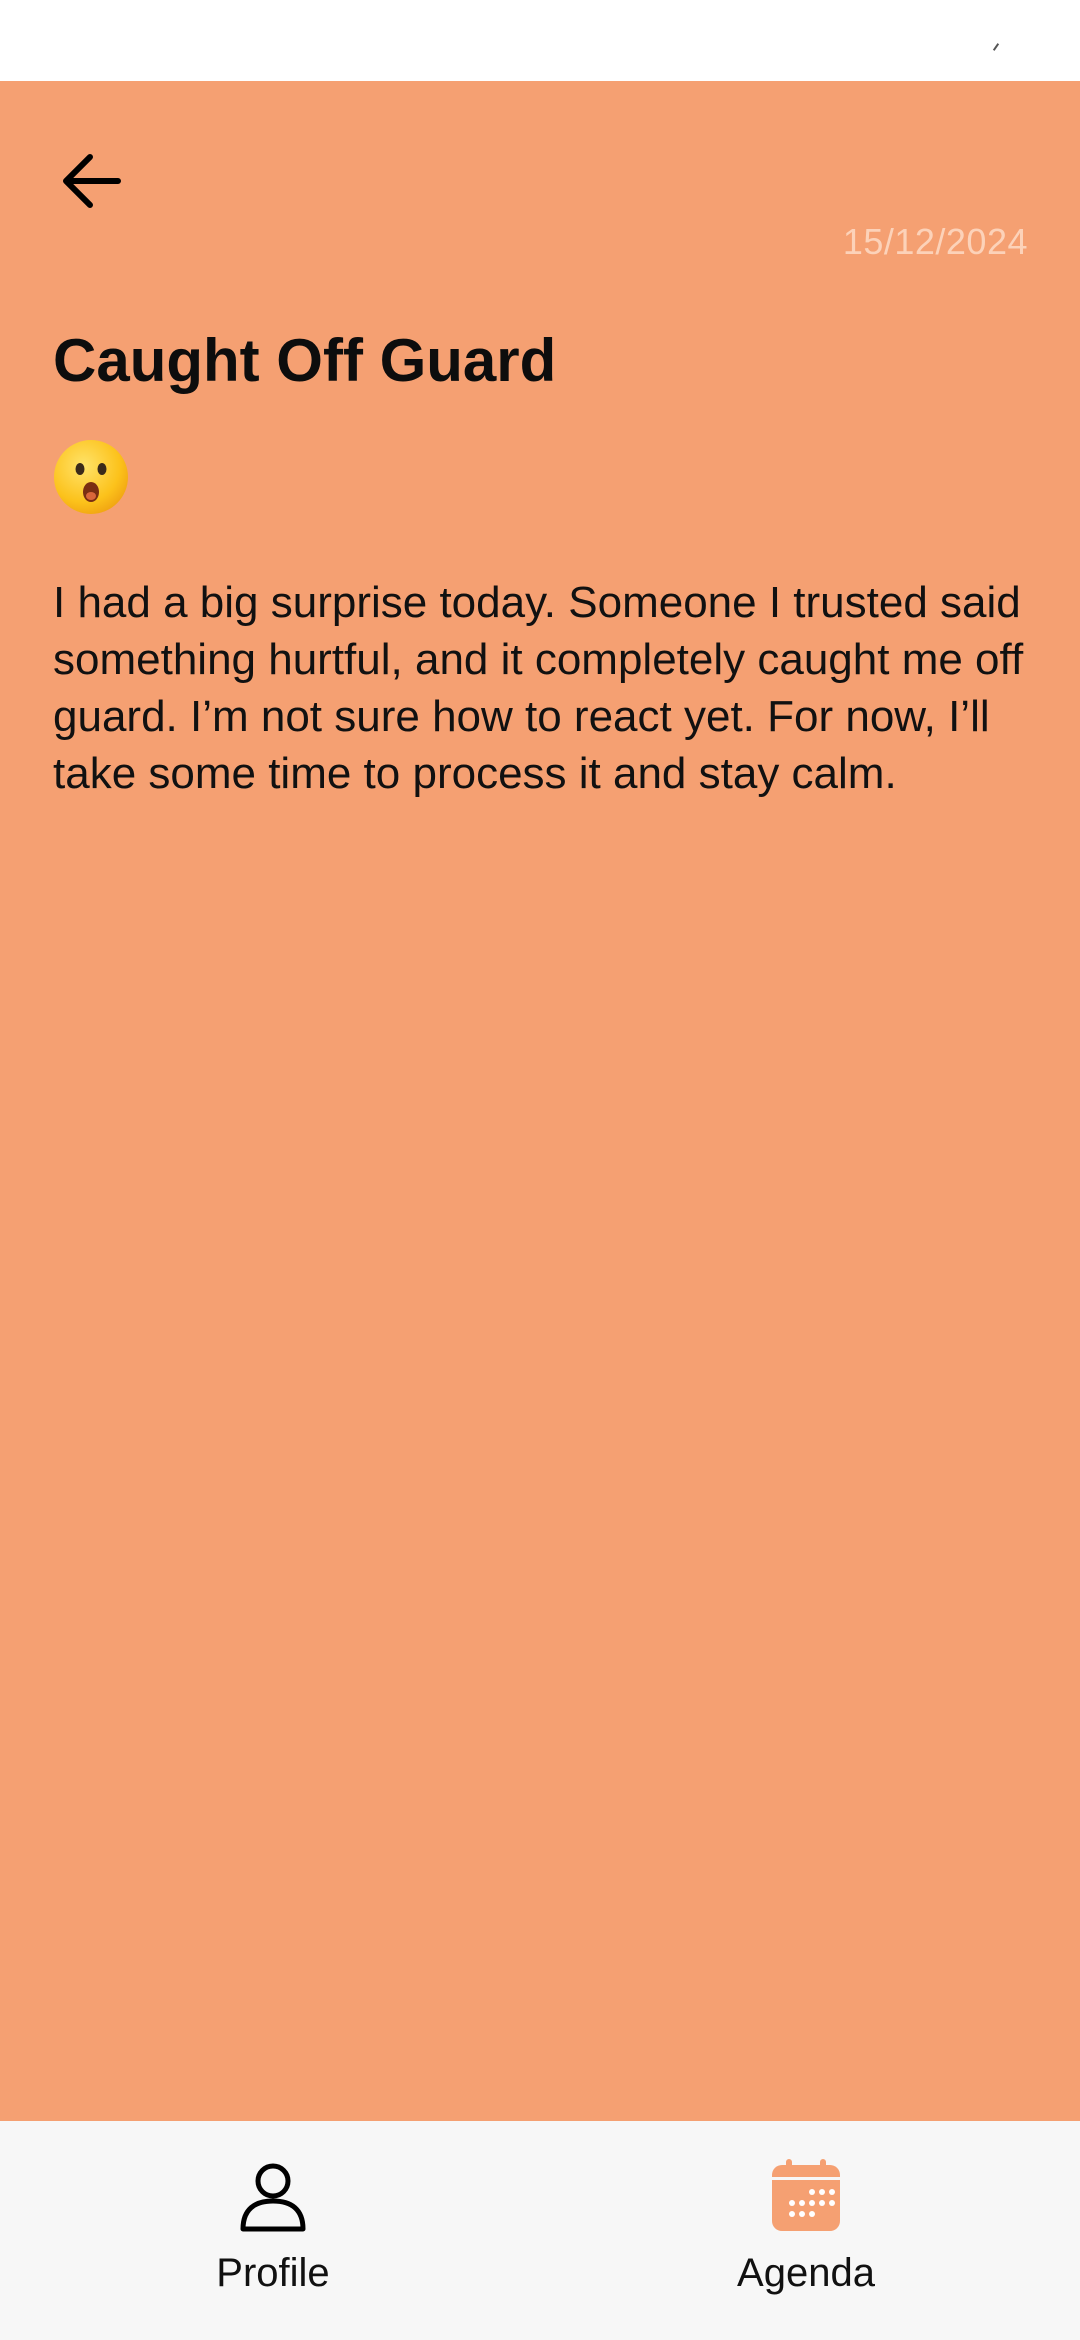 The height and width of the screenshot is (2340, 1080). What do you see at coordinates (806, 2242) in the screenshot?
I see `nav-agenda-button: Agenda` at bounding box center [806, 2242].